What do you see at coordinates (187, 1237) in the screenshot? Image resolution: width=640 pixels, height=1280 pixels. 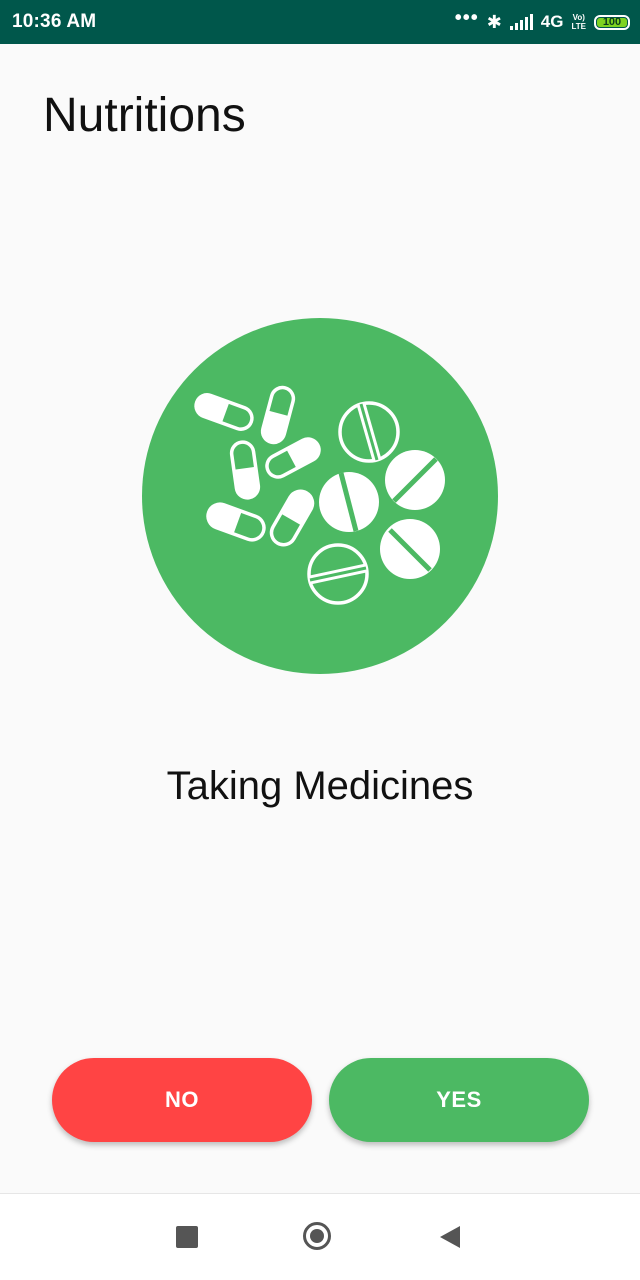 I see `recents-square-icon` at bounding box center [187, 1237].